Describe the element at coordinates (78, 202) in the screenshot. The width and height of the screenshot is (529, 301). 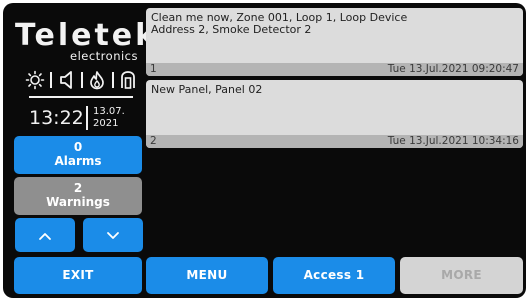
I see `warnings-label: Warnings` at that location.